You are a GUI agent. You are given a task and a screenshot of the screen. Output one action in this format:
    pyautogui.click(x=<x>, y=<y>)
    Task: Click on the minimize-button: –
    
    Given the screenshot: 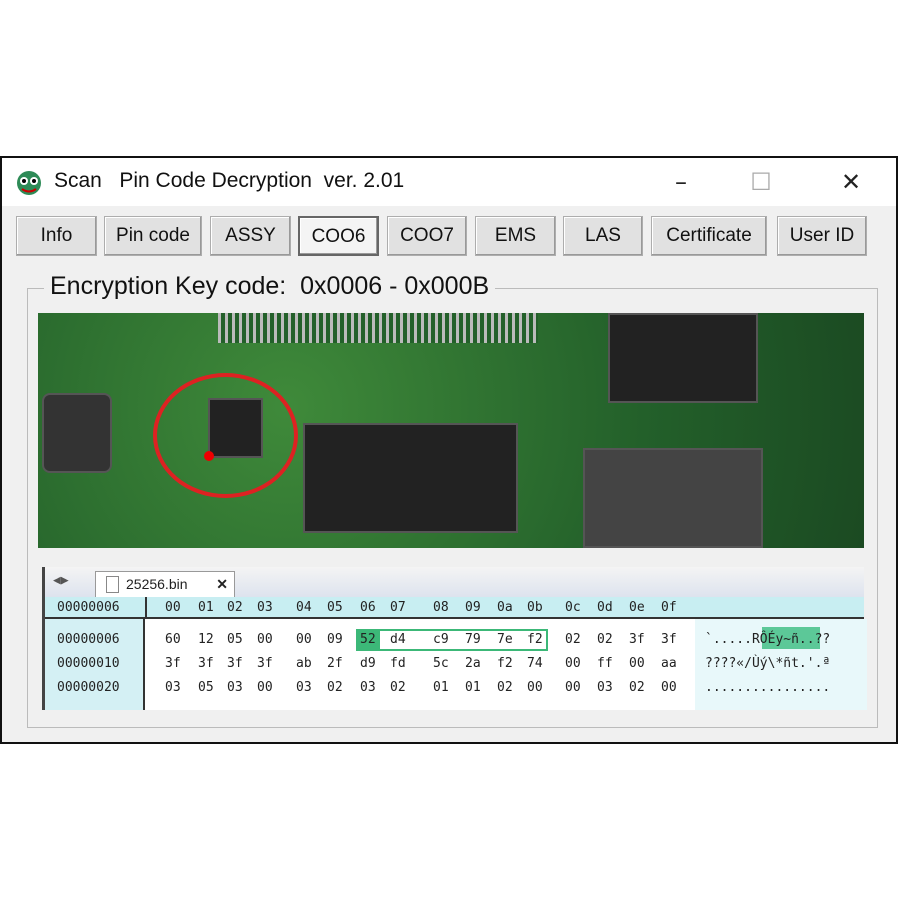 What is the action you would take?
    pyautogui.click(x=681, y=182)
    